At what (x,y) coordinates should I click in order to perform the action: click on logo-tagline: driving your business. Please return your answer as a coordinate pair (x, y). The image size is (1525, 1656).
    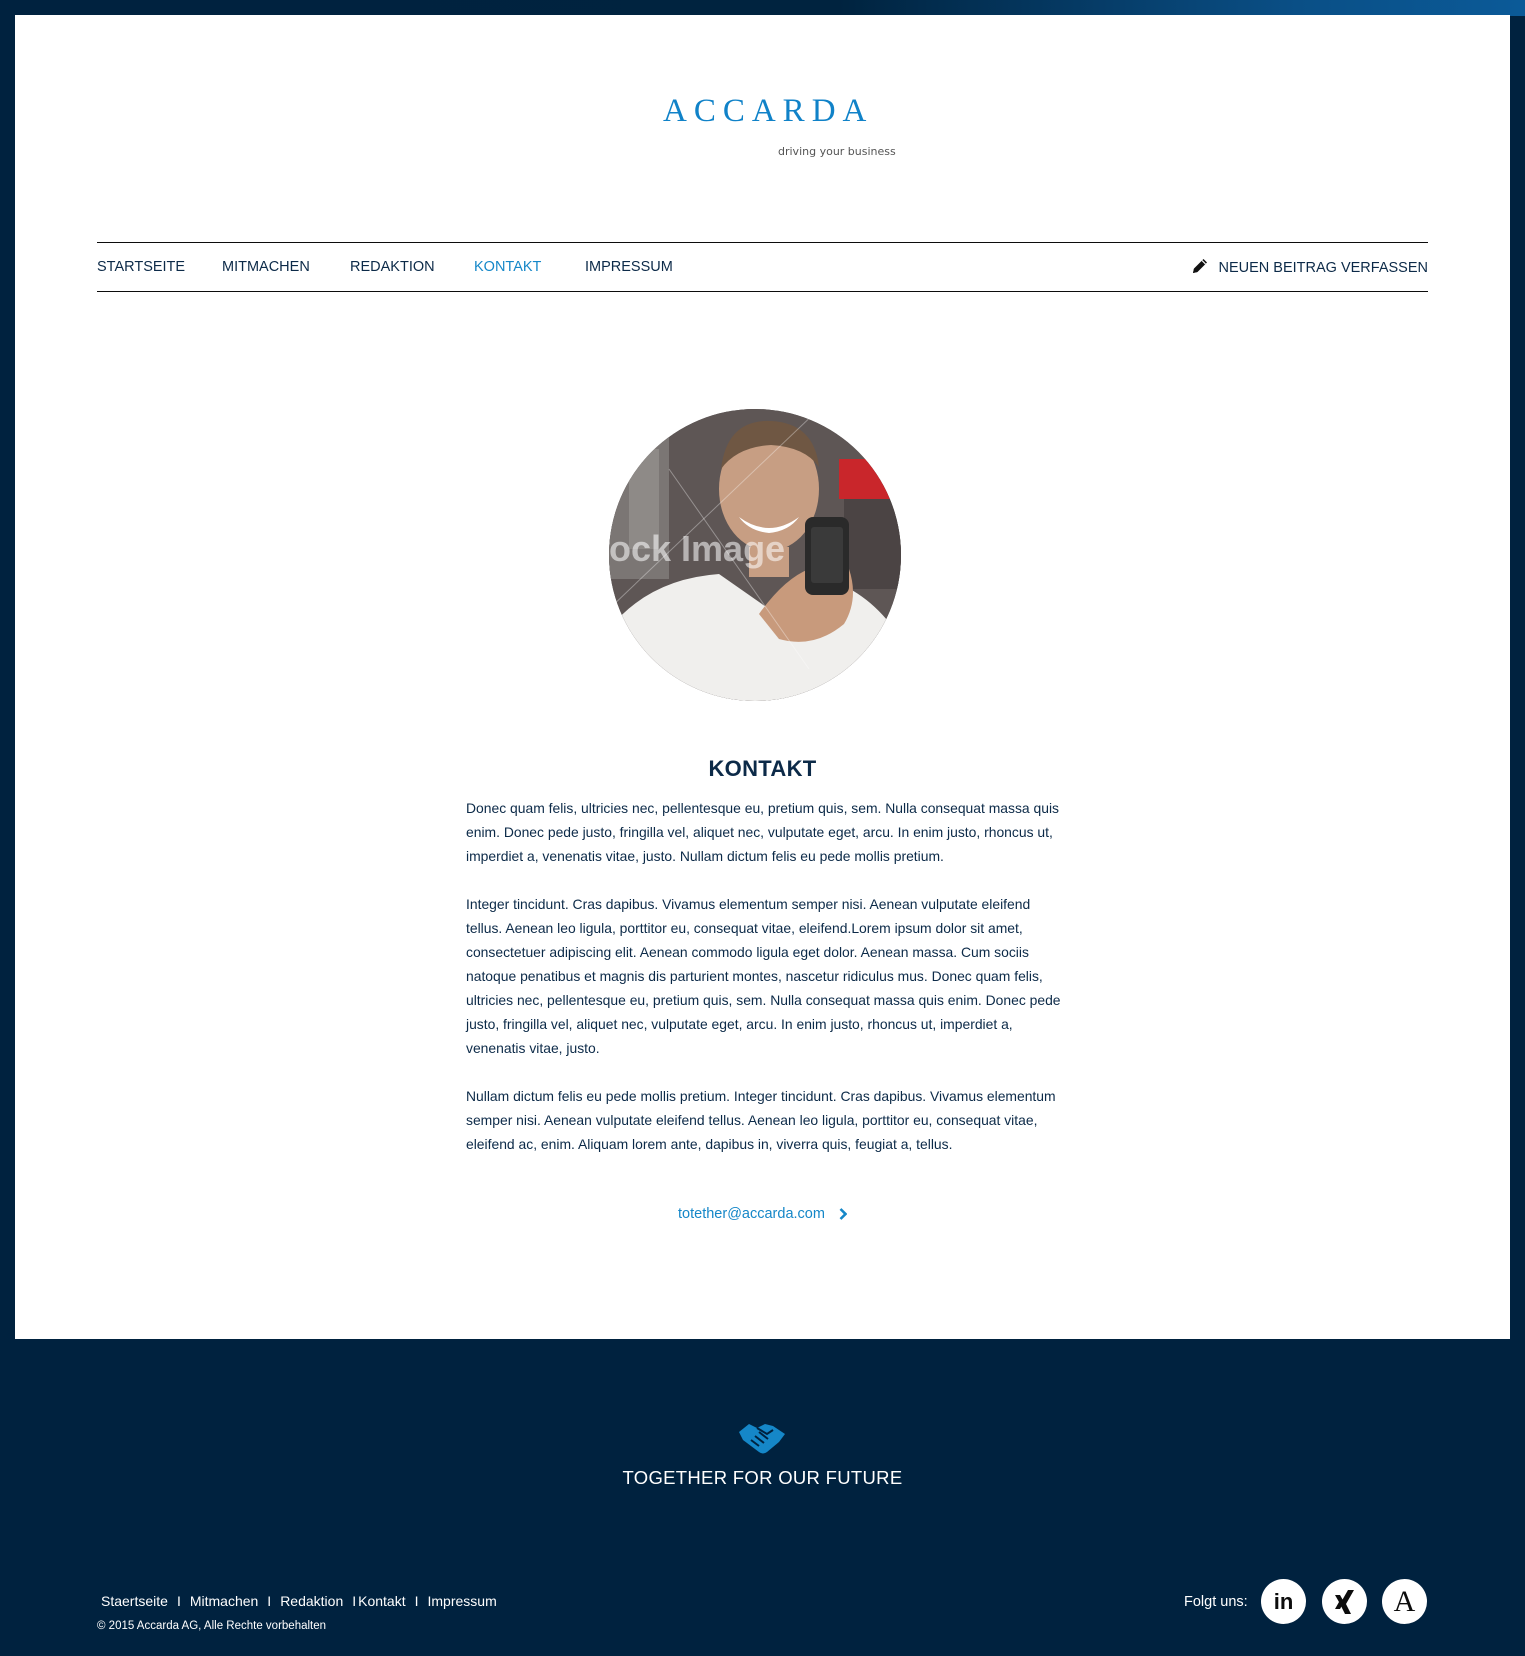
    Looking at the image, I should click on (837, 151).